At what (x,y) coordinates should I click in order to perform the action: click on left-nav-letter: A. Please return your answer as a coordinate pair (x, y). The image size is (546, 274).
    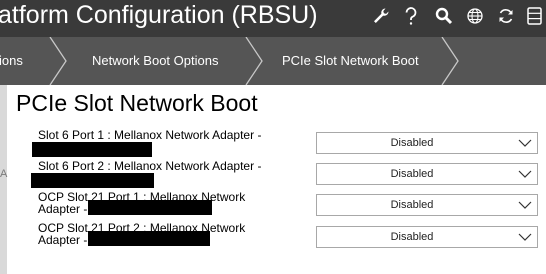
    Looking at the image, I should click on (4, 174).